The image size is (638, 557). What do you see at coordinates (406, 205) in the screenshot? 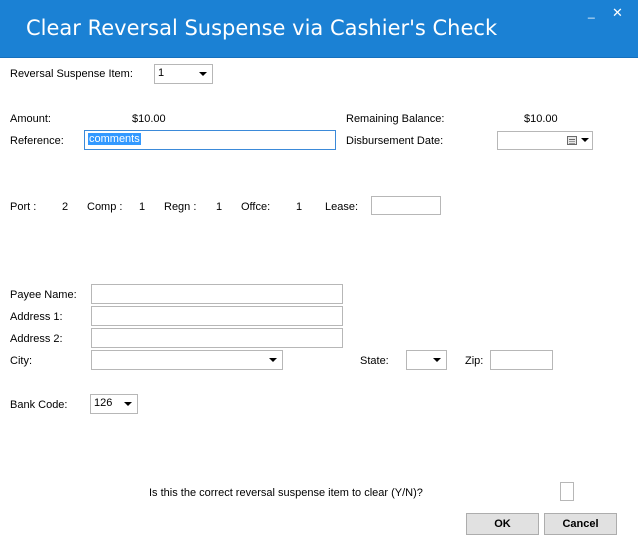
I see `lease-input` at bounding box center [406, 205].